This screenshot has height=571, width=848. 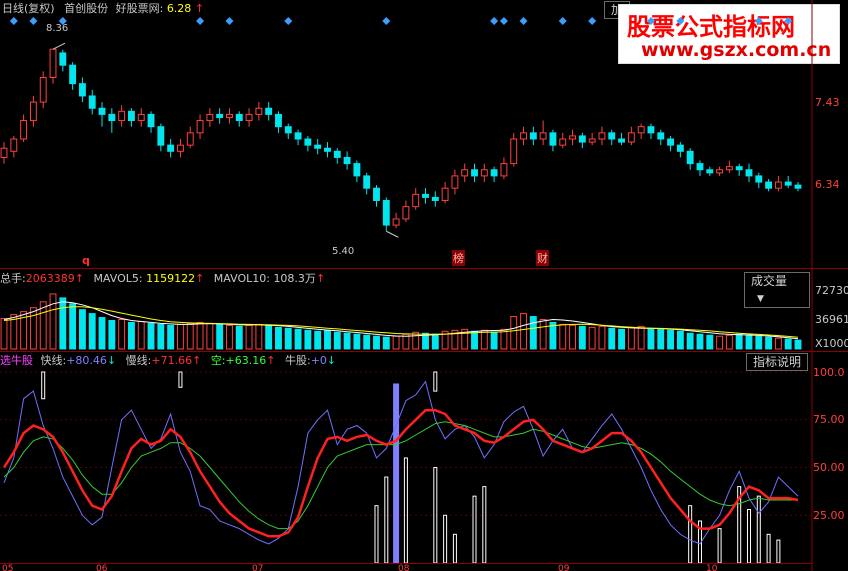 What do you see at coordinates (769, 281) in the screenshot?
I see `volume-select-label: 成交量` at bounding box center [769, 281].